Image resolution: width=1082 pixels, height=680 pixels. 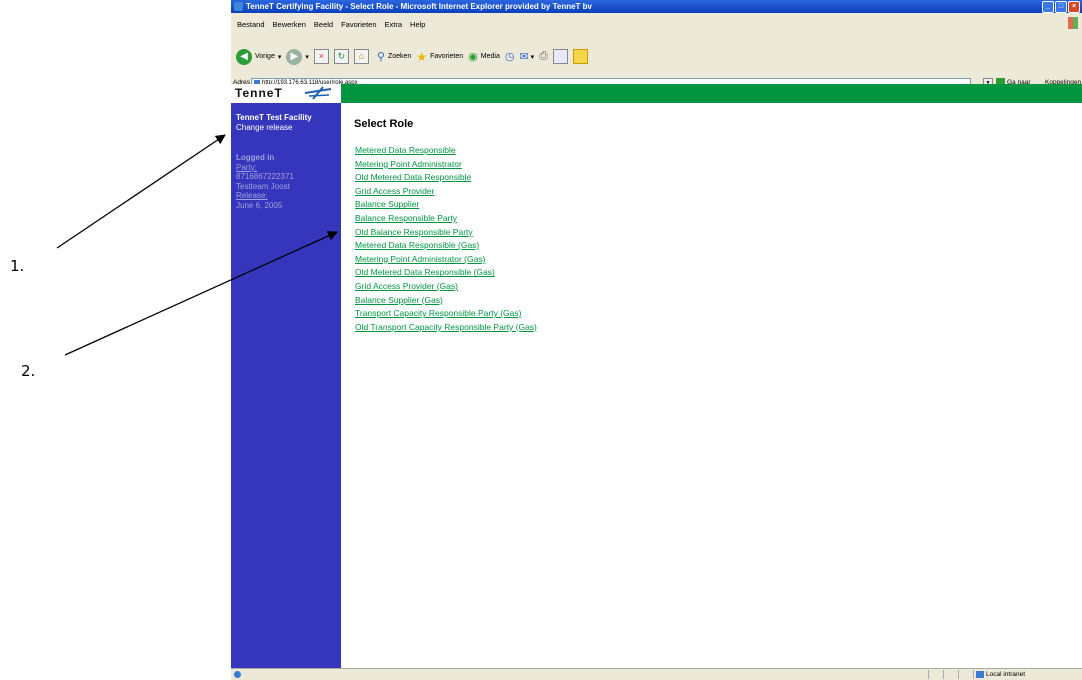 What do you see at coordinates (473, 57) in the screenshot?
I see `media-icon: ◉` at bounding box center [473, 57].